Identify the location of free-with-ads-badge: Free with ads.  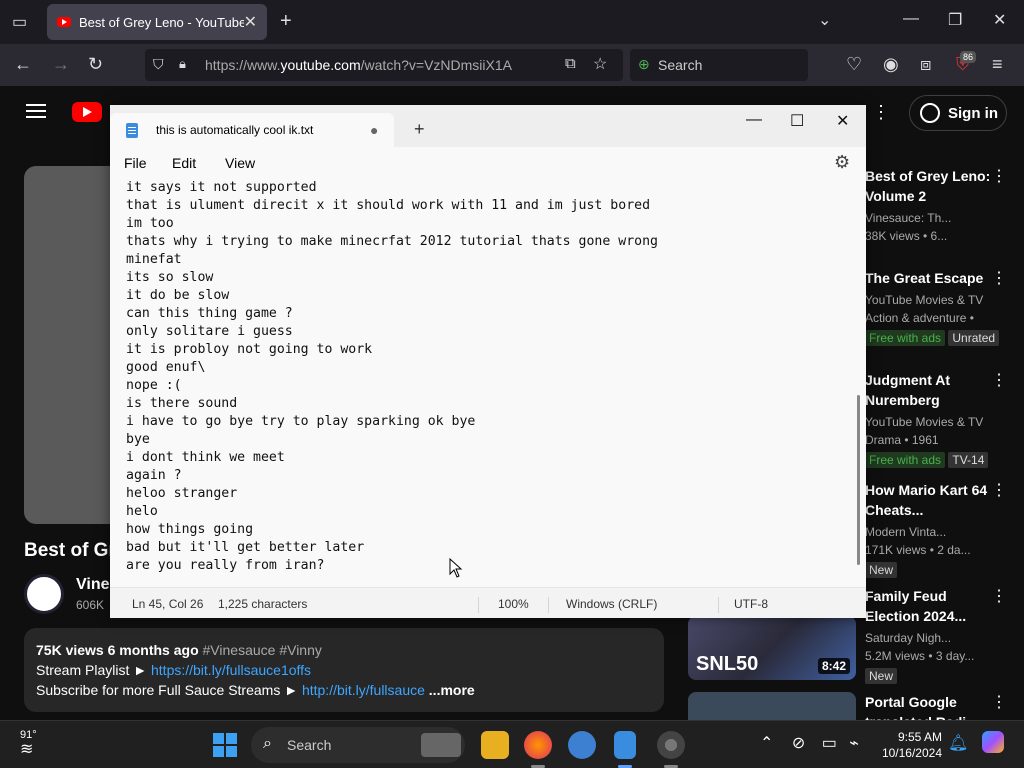
(905, 460).